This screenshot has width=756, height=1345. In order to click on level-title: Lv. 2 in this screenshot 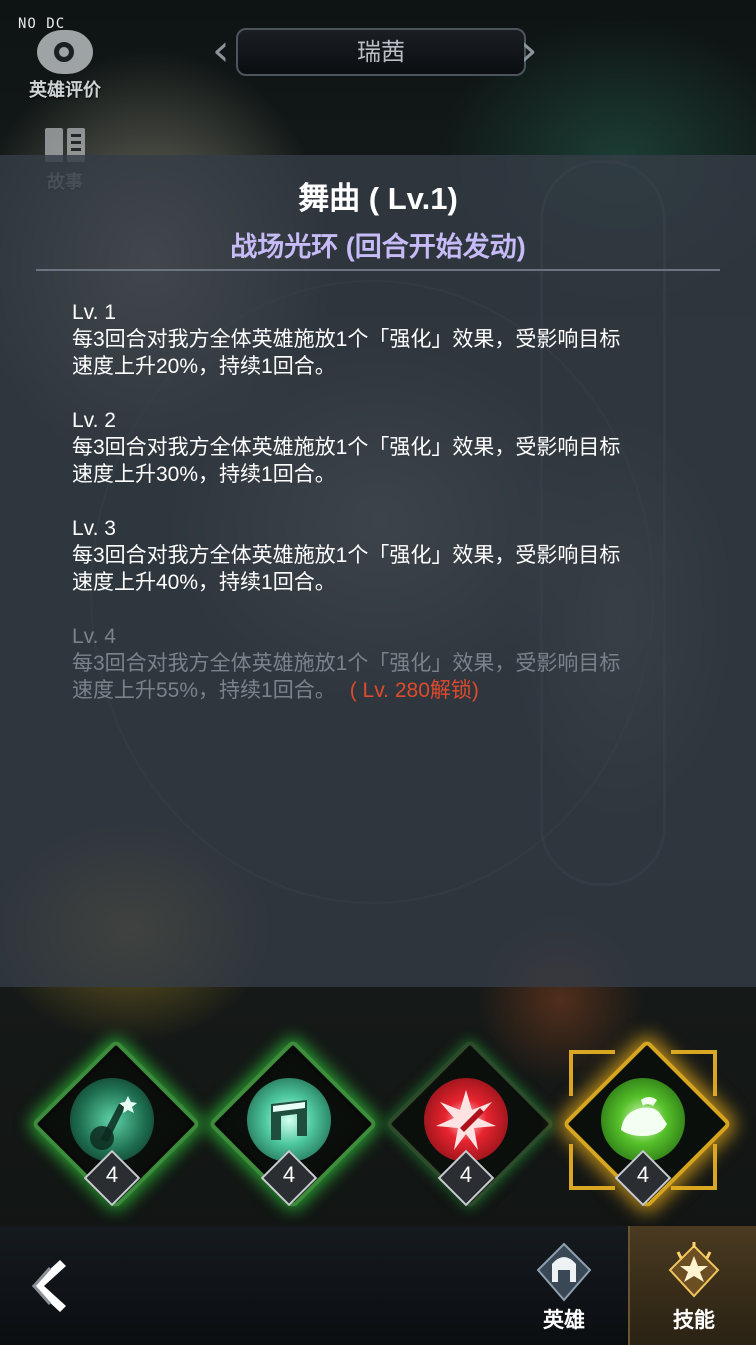, I will do `click(94, 420)`.